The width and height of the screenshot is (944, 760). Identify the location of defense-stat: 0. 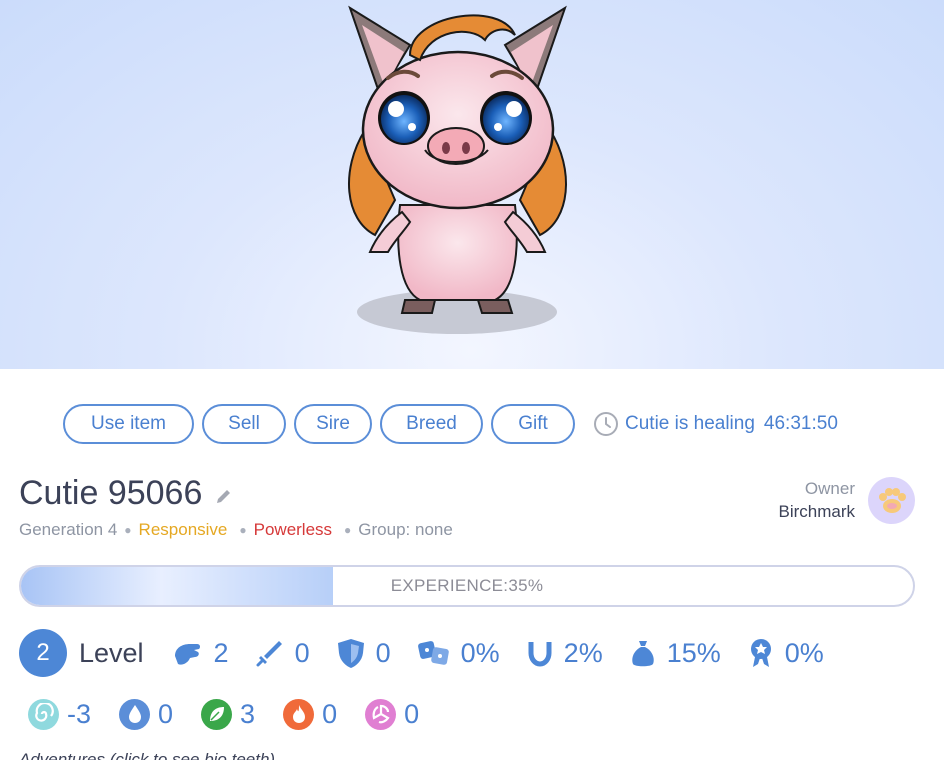
(363, 653).